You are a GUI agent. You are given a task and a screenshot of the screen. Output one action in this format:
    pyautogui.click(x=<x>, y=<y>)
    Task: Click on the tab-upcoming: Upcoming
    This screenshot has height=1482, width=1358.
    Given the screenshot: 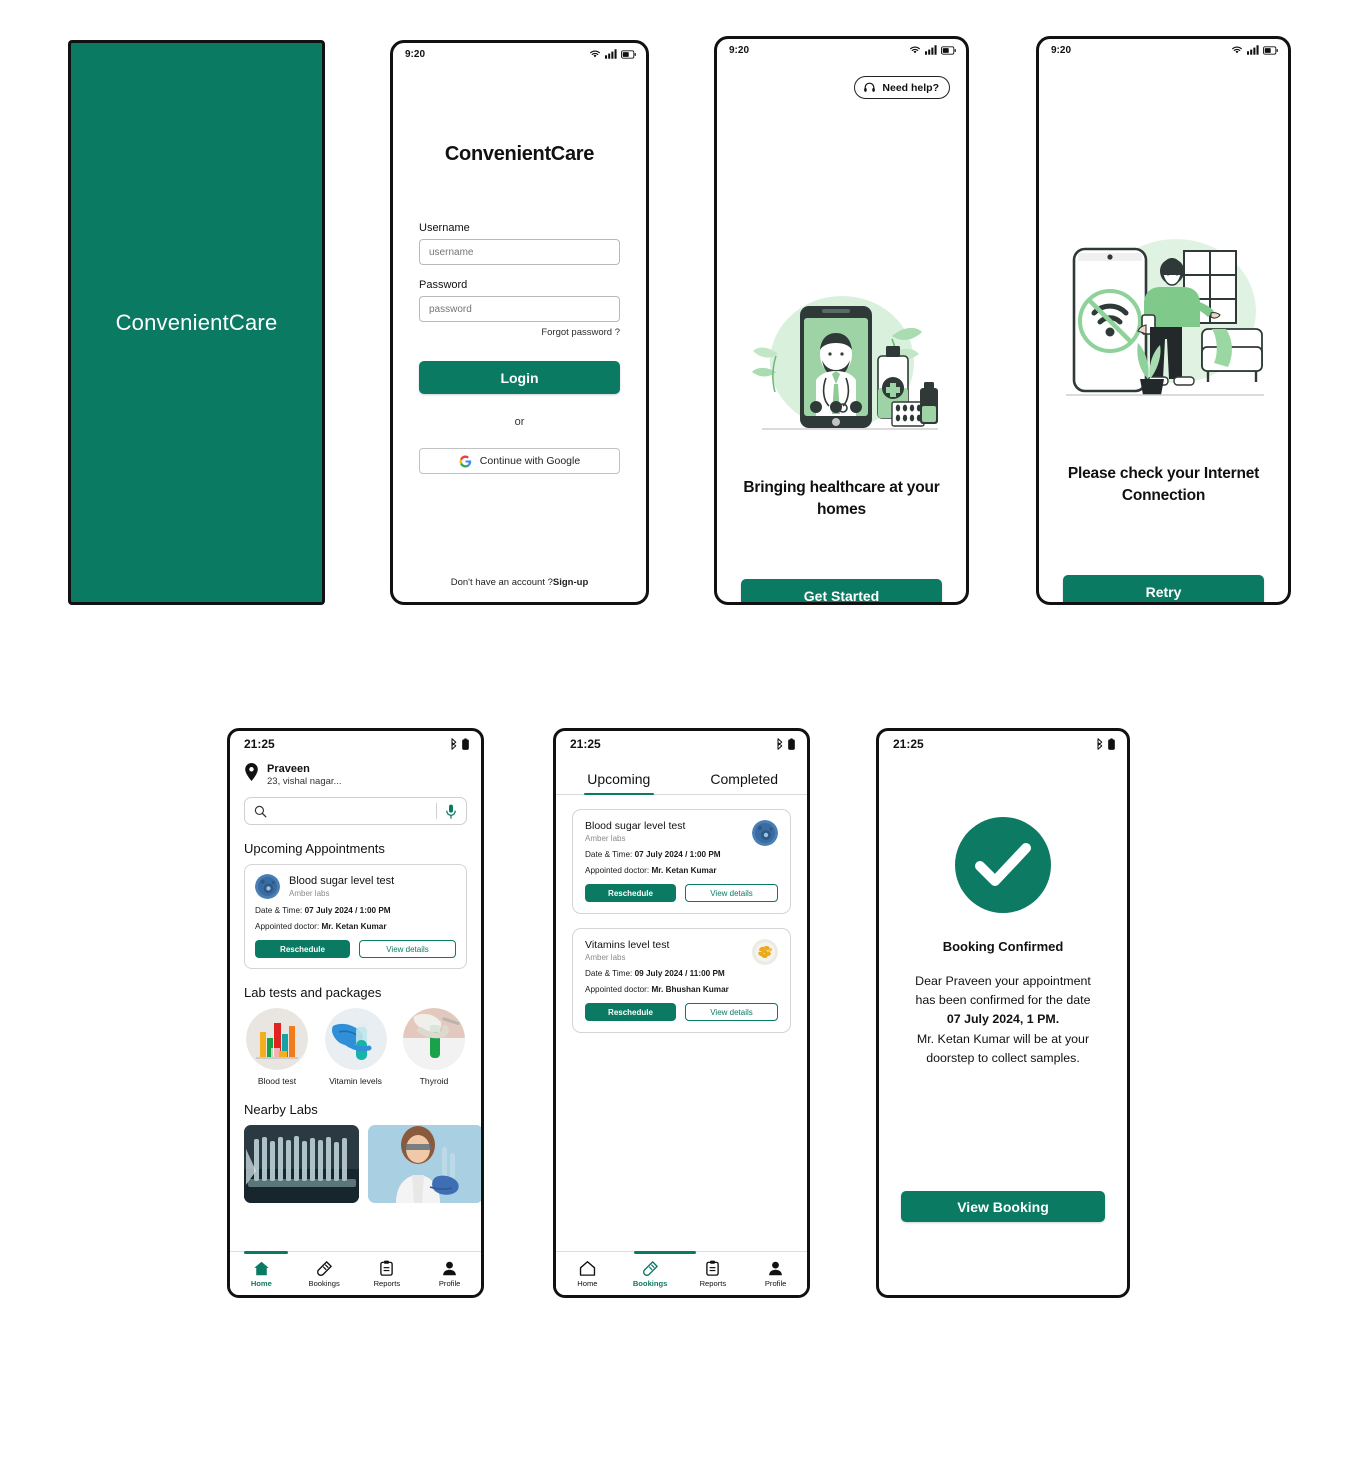 What is the action you would take?
    pyautogui.click(x=619, y=780)
    